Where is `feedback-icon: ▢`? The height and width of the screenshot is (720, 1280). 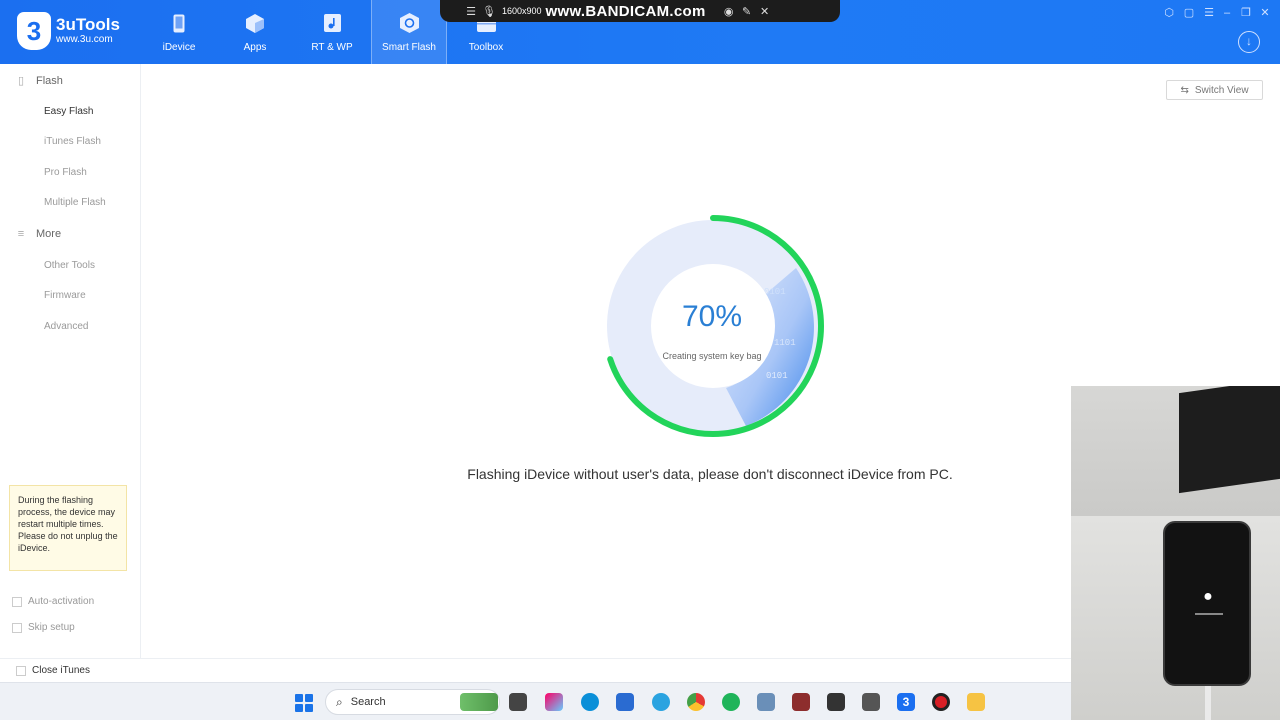 feedback-icon: ▢ is located at coordinates (1189, 13).